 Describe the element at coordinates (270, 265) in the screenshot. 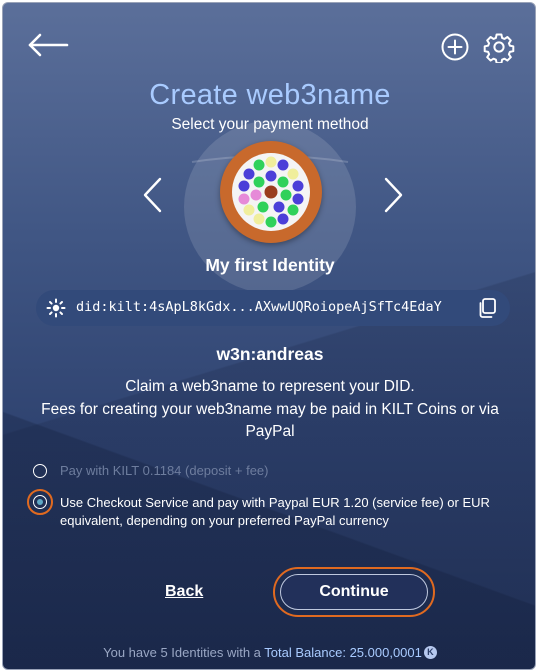

I see `identity-name: My first Identity` at that location.